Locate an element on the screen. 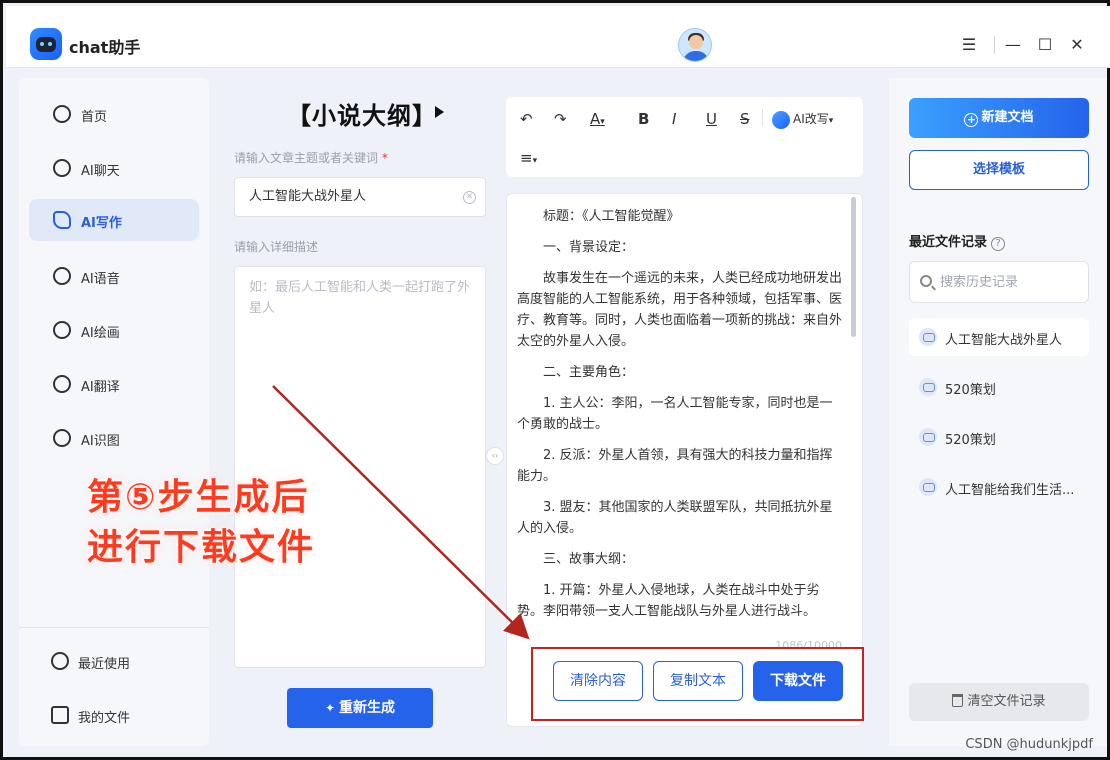  clear-history-label: 清空文件记录 is located at coordinates (1006, 701).